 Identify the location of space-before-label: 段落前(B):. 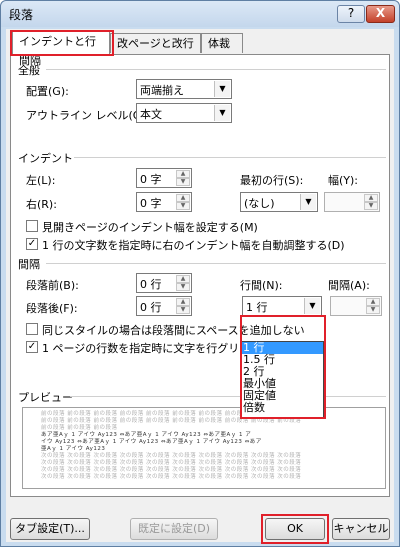
(52, 285).